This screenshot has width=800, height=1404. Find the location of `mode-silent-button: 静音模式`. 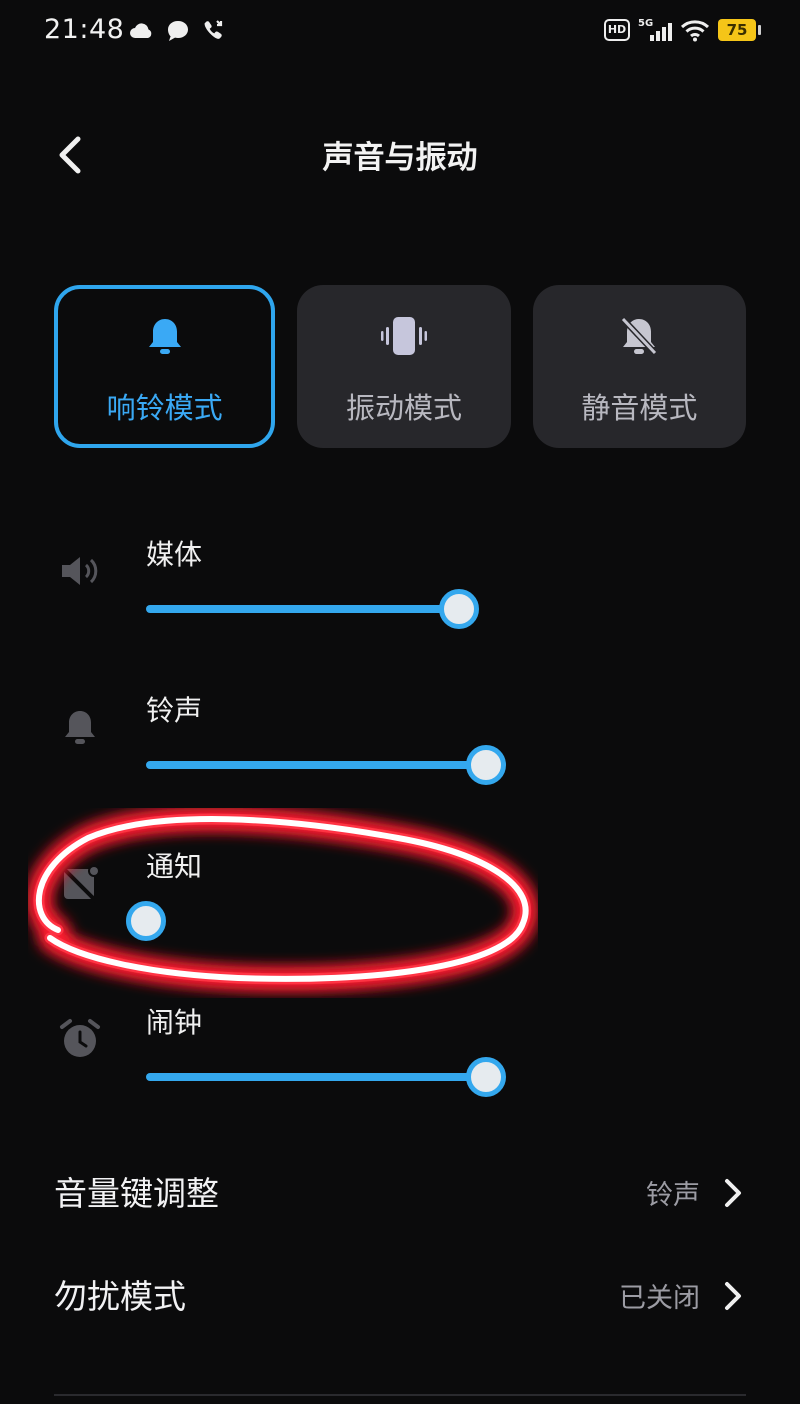

mode-silent-button: 静音模式 is located at coordinates (639, 366).